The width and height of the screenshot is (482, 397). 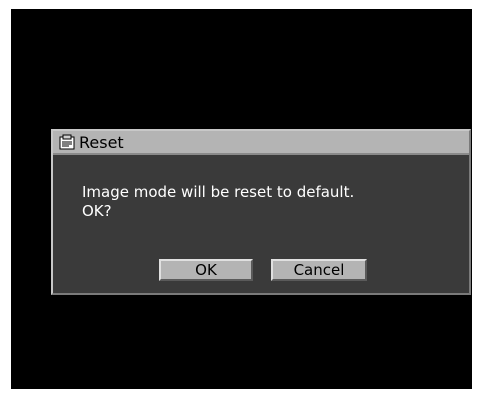 I want to click on reset-document-icon, so click(x=67, y=142).